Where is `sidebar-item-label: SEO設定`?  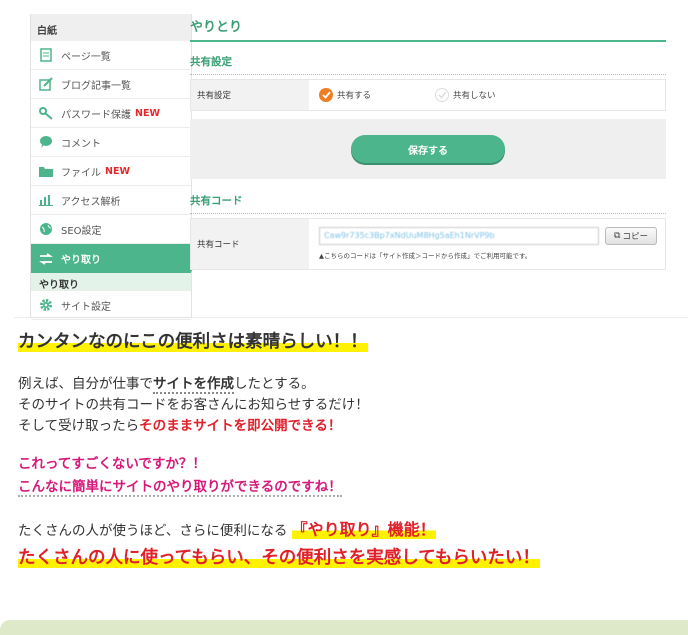
sidebar-item-label: SEO設定 is located at coordinates (81, 231).